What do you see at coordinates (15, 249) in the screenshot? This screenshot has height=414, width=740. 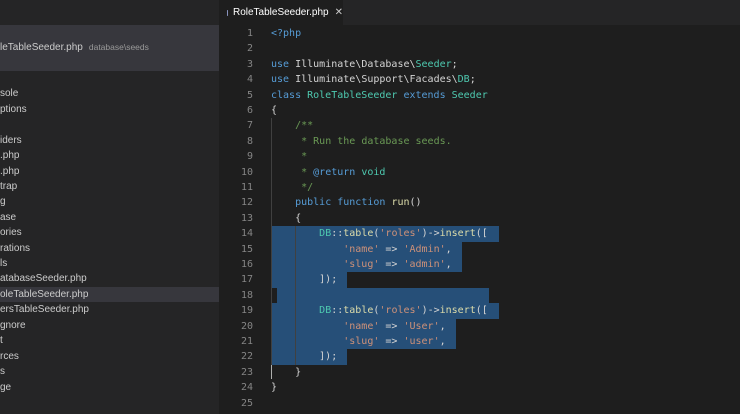 I see `file-tree-item: rations` at bounding box center [15, 249].